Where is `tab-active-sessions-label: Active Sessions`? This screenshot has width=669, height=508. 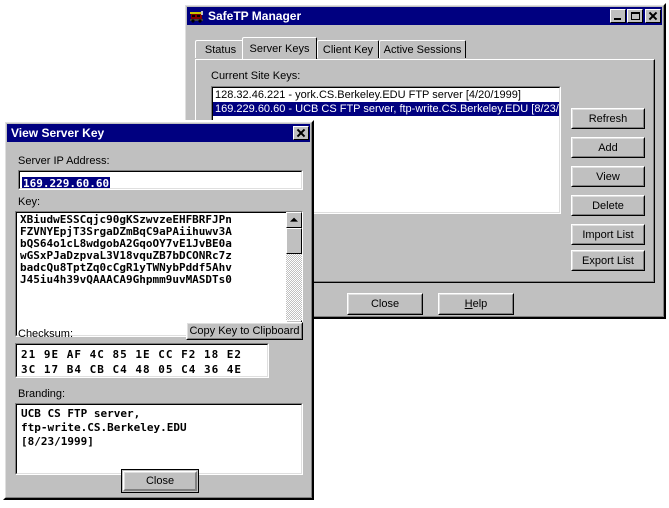
tab-active-sessions-label: Active Sessions is located at coordinates (422, 49).